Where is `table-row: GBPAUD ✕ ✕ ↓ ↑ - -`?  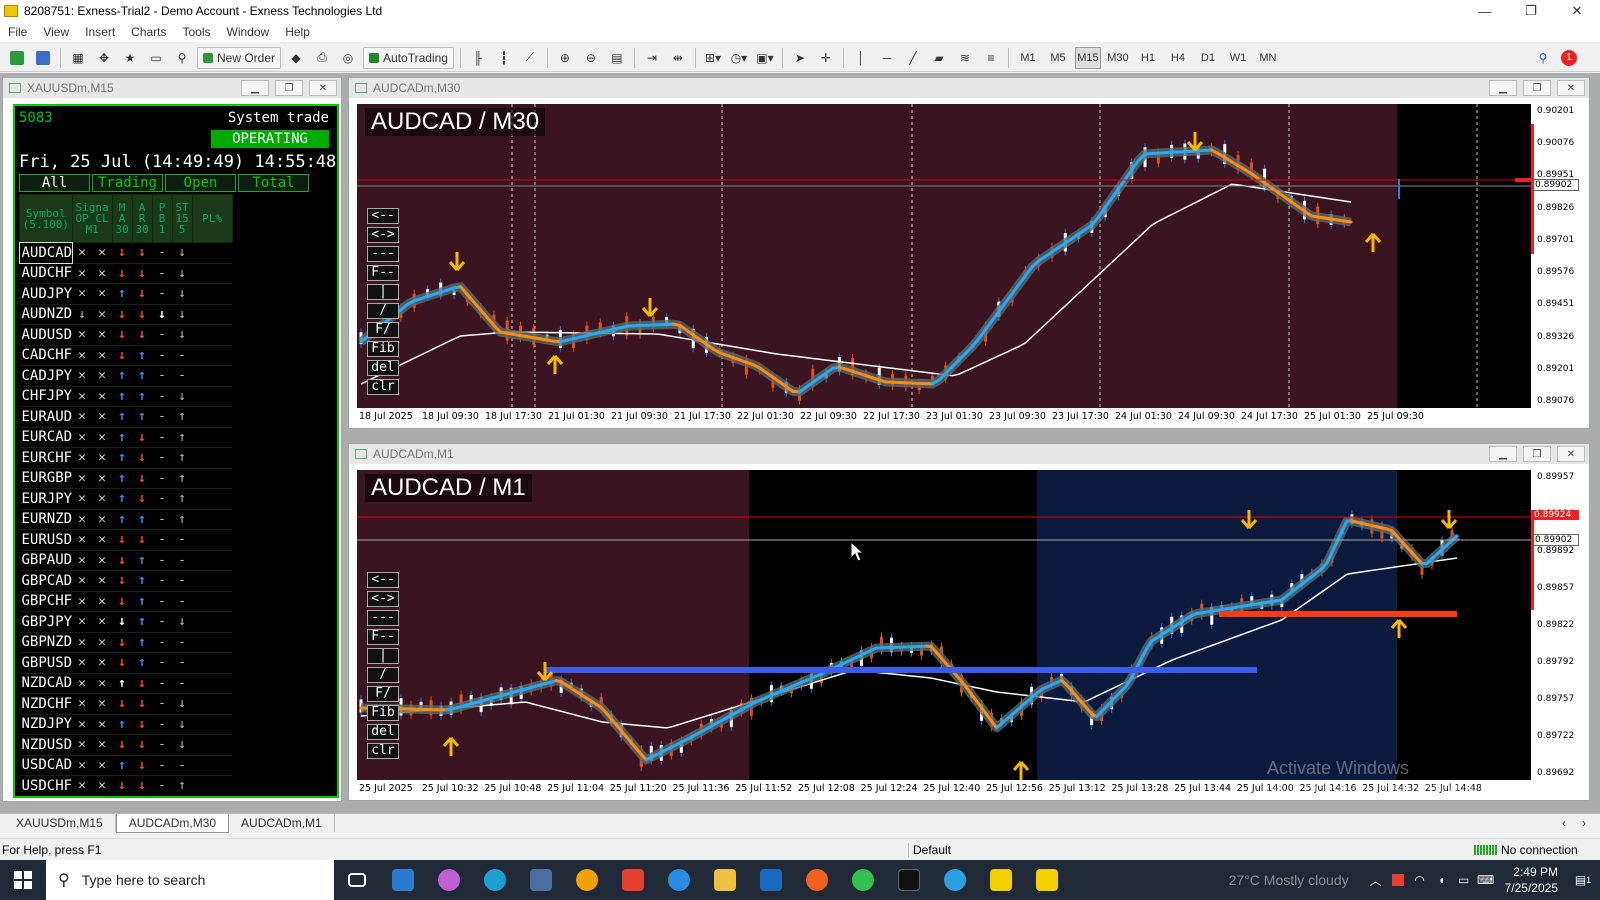
table-row: GBPAUD ✕ ✕ ↓ ↑ - - is located at coordinates (126, 560).